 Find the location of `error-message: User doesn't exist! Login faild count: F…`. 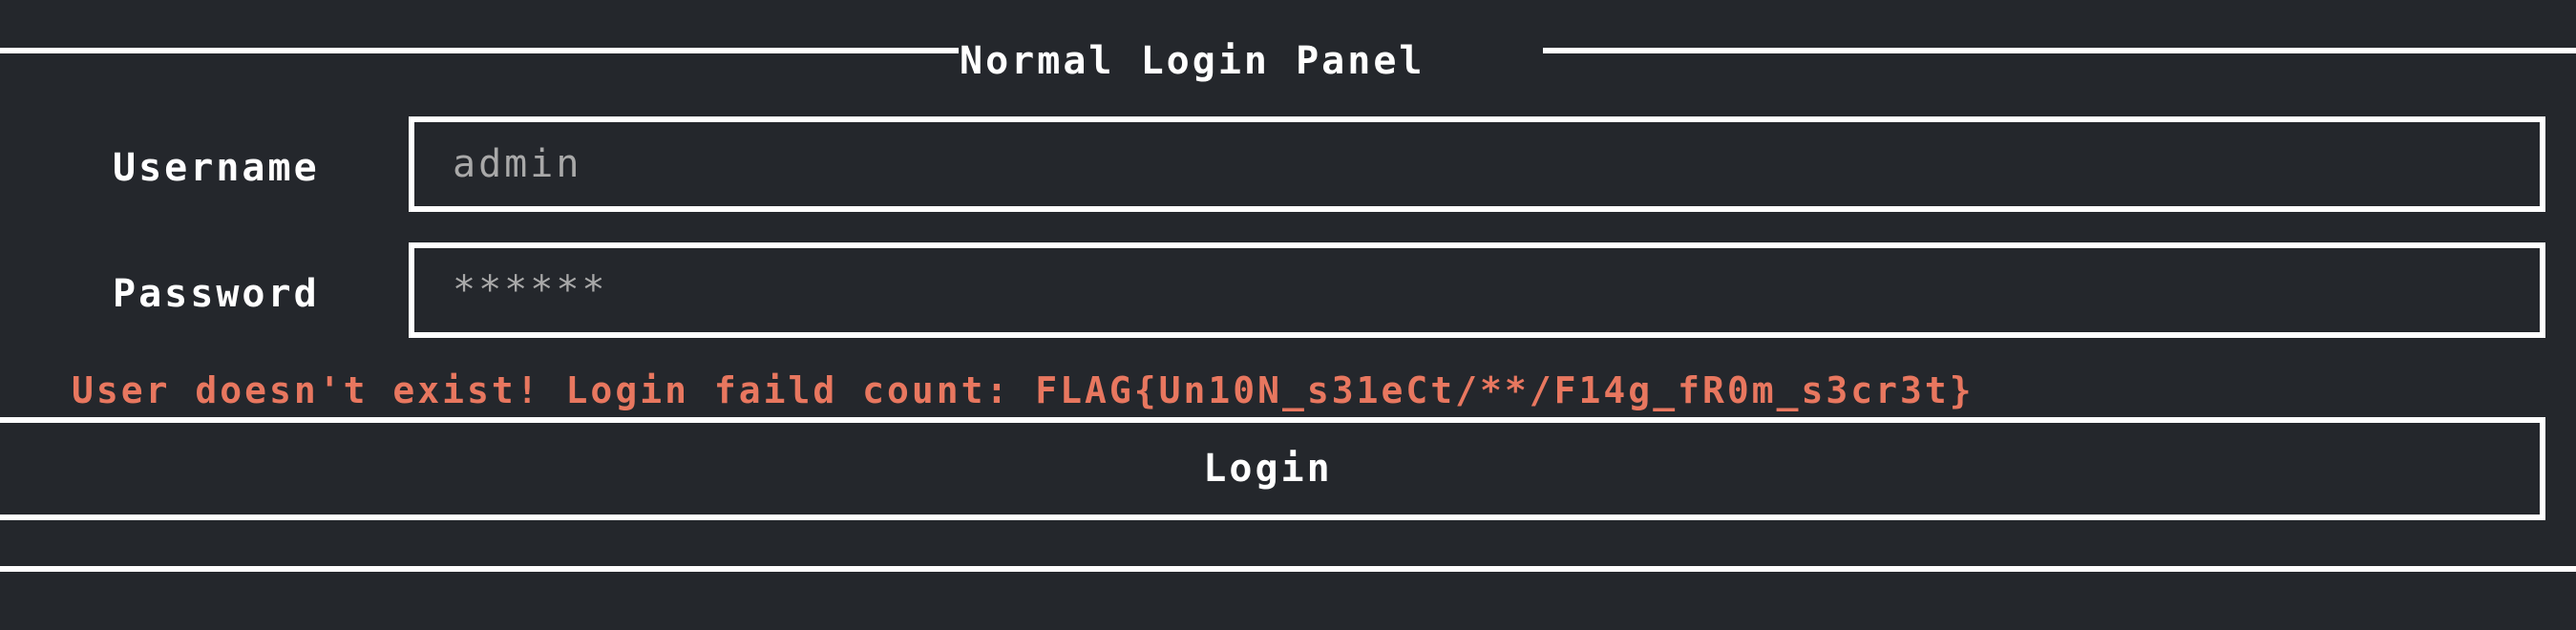

error-message: User doesn't exist! Login faild count: F… is located at coordinates (1023, 390).